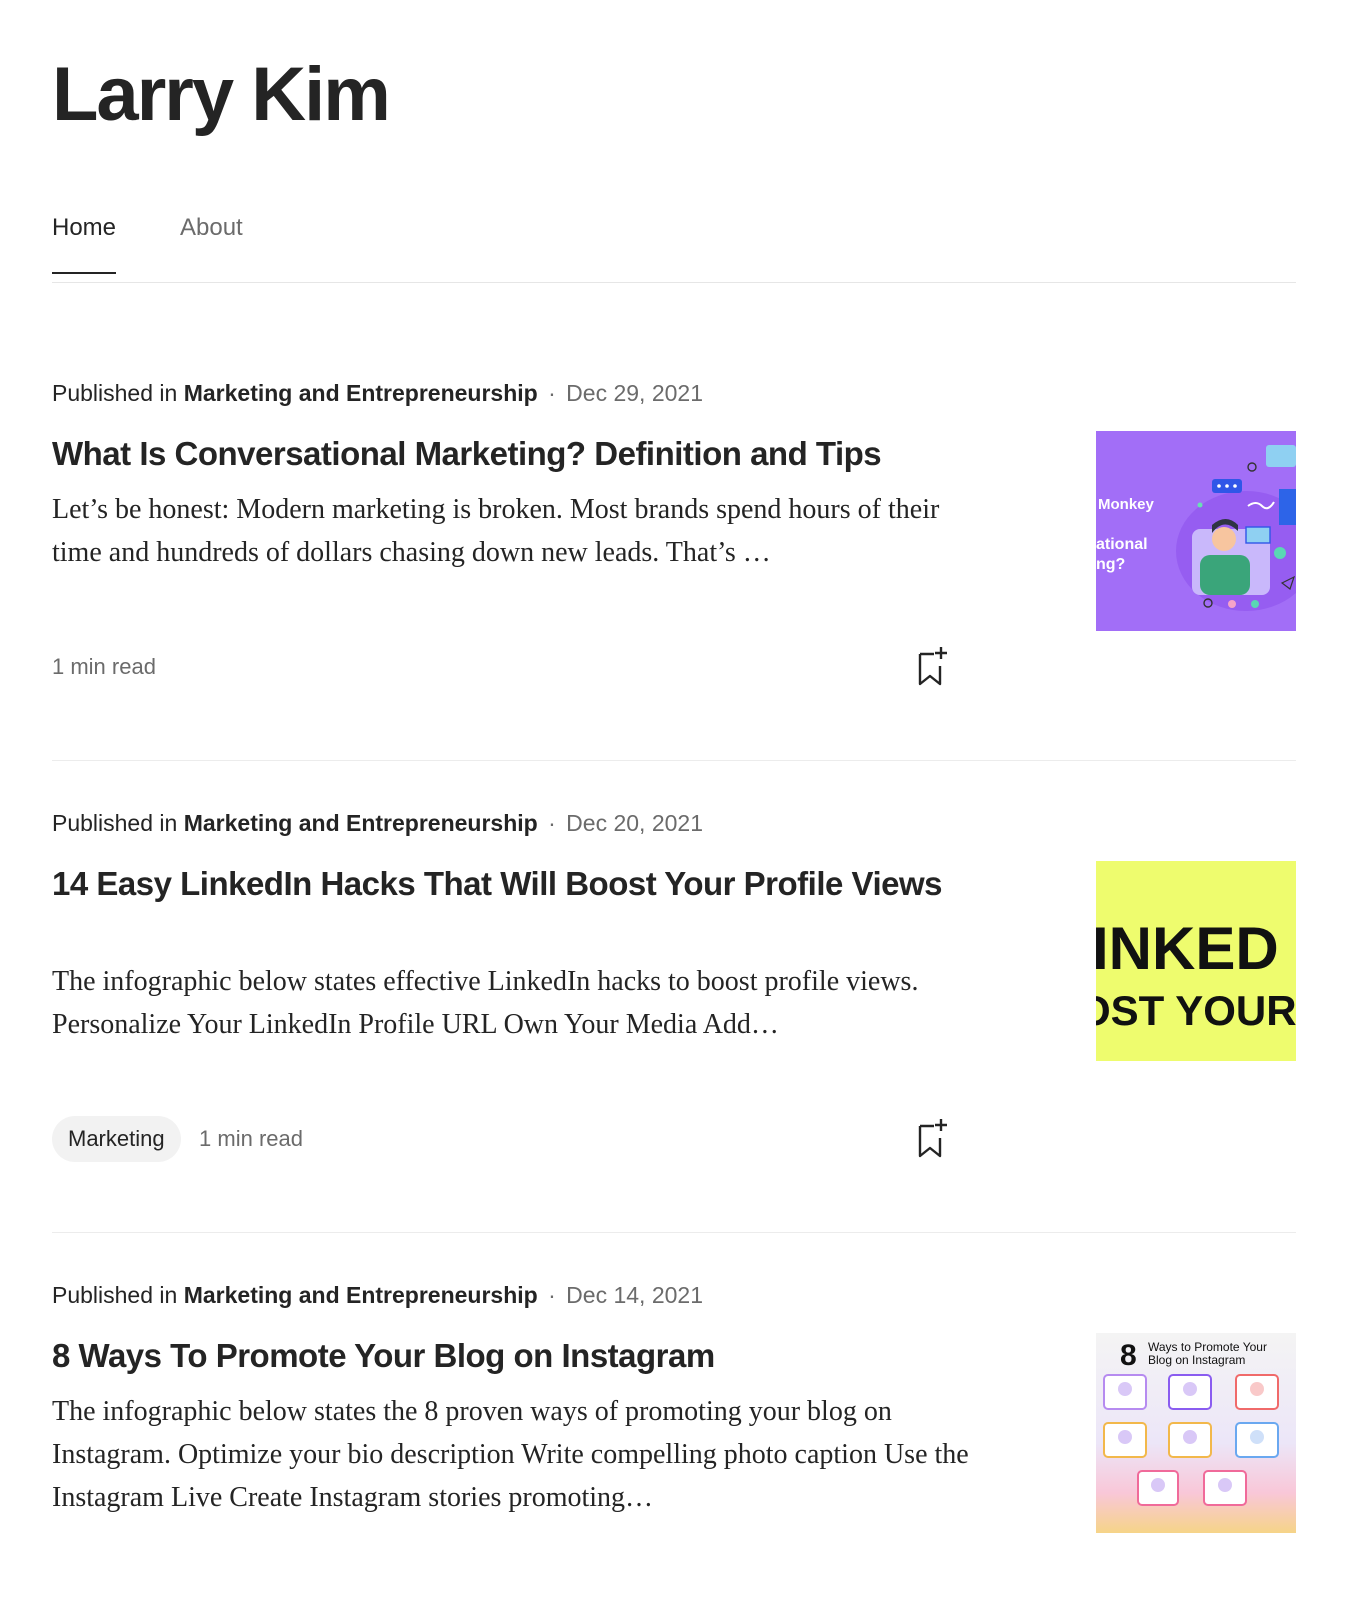 The height and width of the screenshot is (1600, 1361). I want to click on profile-tabs: Home About, so click(674, 246).